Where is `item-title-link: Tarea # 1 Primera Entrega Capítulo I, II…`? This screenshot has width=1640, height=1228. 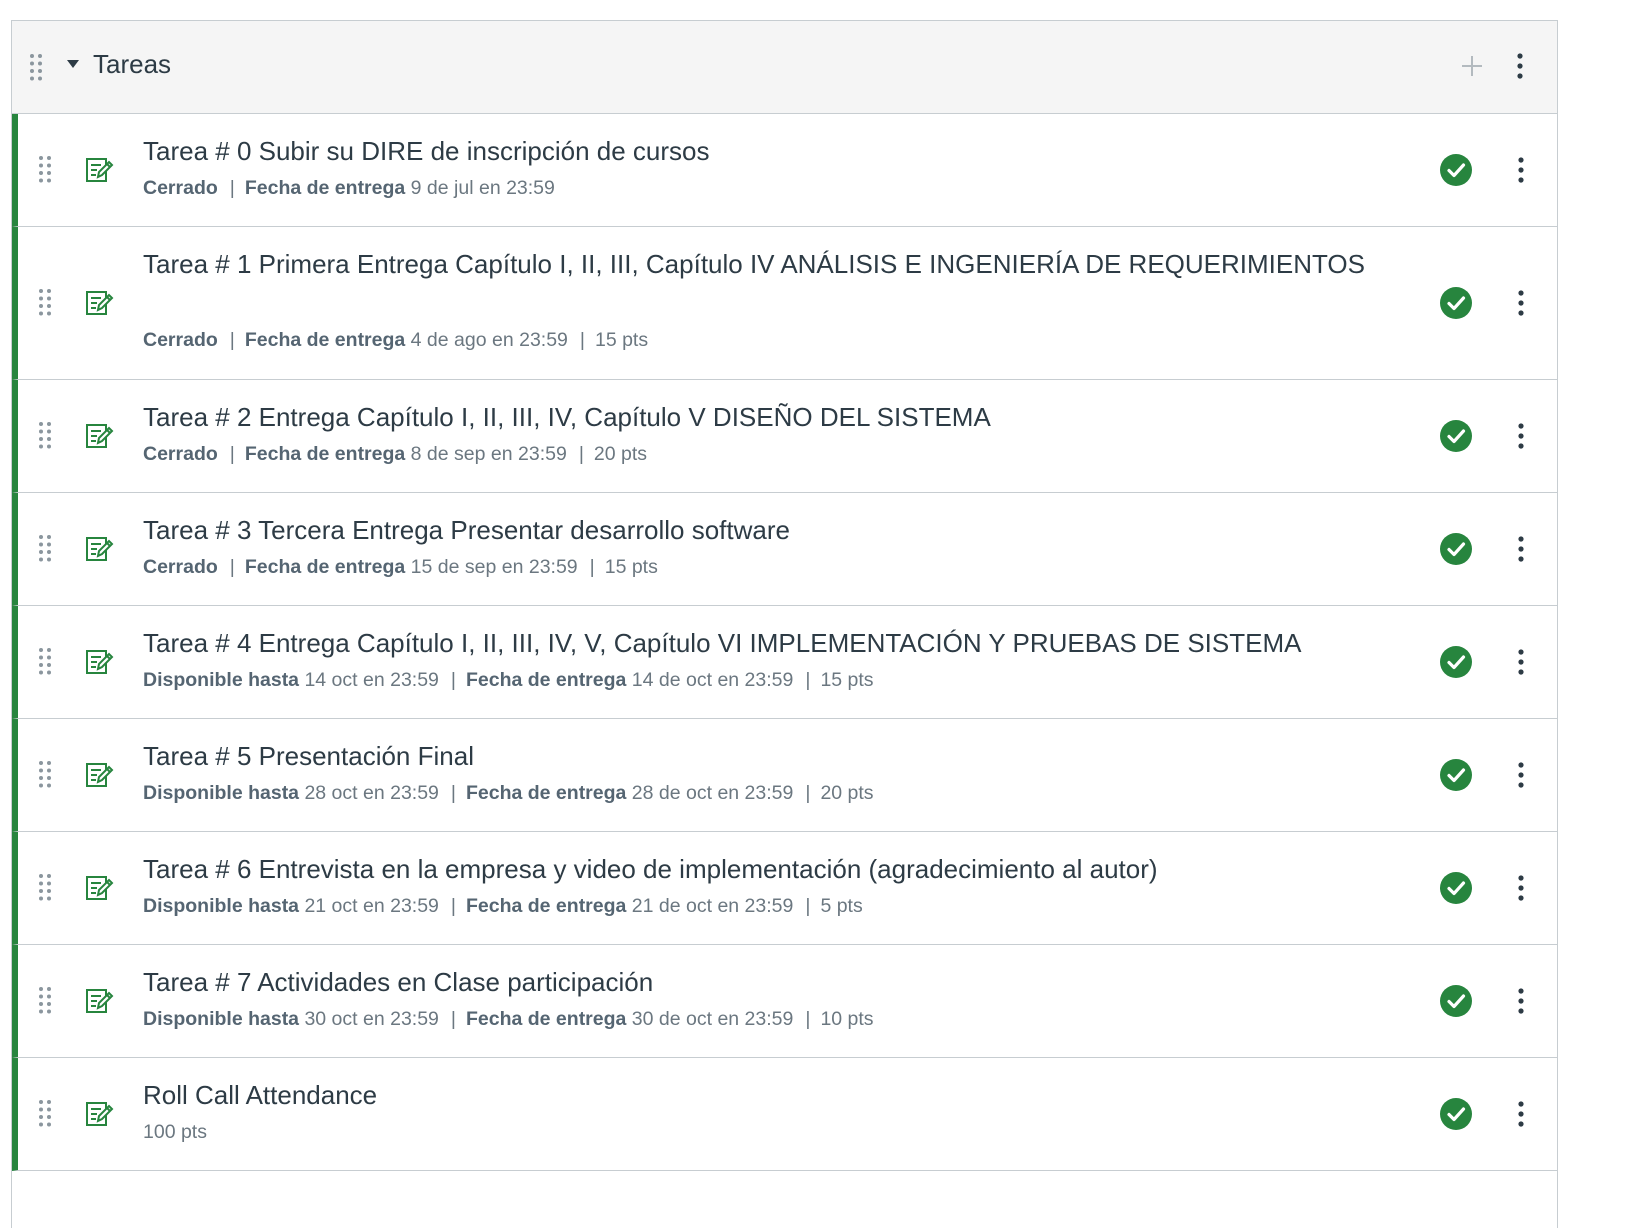 item-title-link: Tarea # 1 Primera Entrega Capítulo I, II… is located at coordinates (754, 264).